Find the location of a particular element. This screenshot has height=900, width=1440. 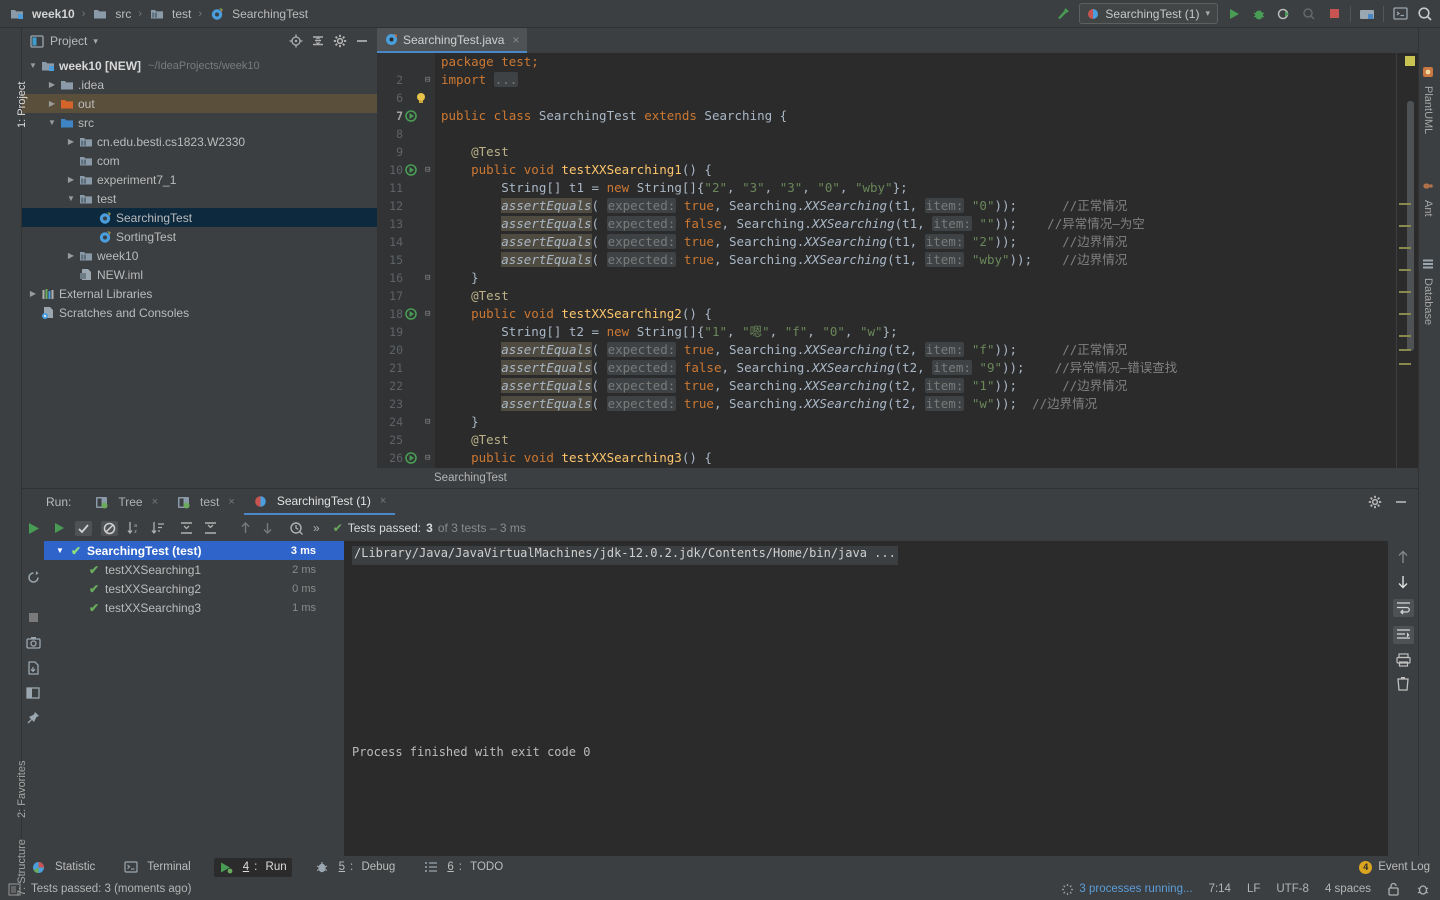

tree-node-week10: ▶ week10 is located at coordinates (199, 255).